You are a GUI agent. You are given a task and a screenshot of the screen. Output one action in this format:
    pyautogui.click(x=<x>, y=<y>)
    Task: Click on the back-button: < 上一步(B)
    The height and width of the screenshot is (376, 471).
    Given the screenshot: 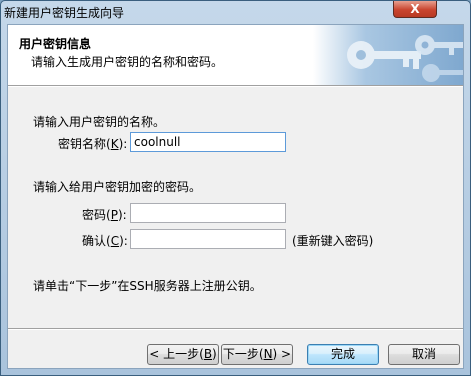 What is the action you would take?
    pyautogui.click(x=183, y=354)
    